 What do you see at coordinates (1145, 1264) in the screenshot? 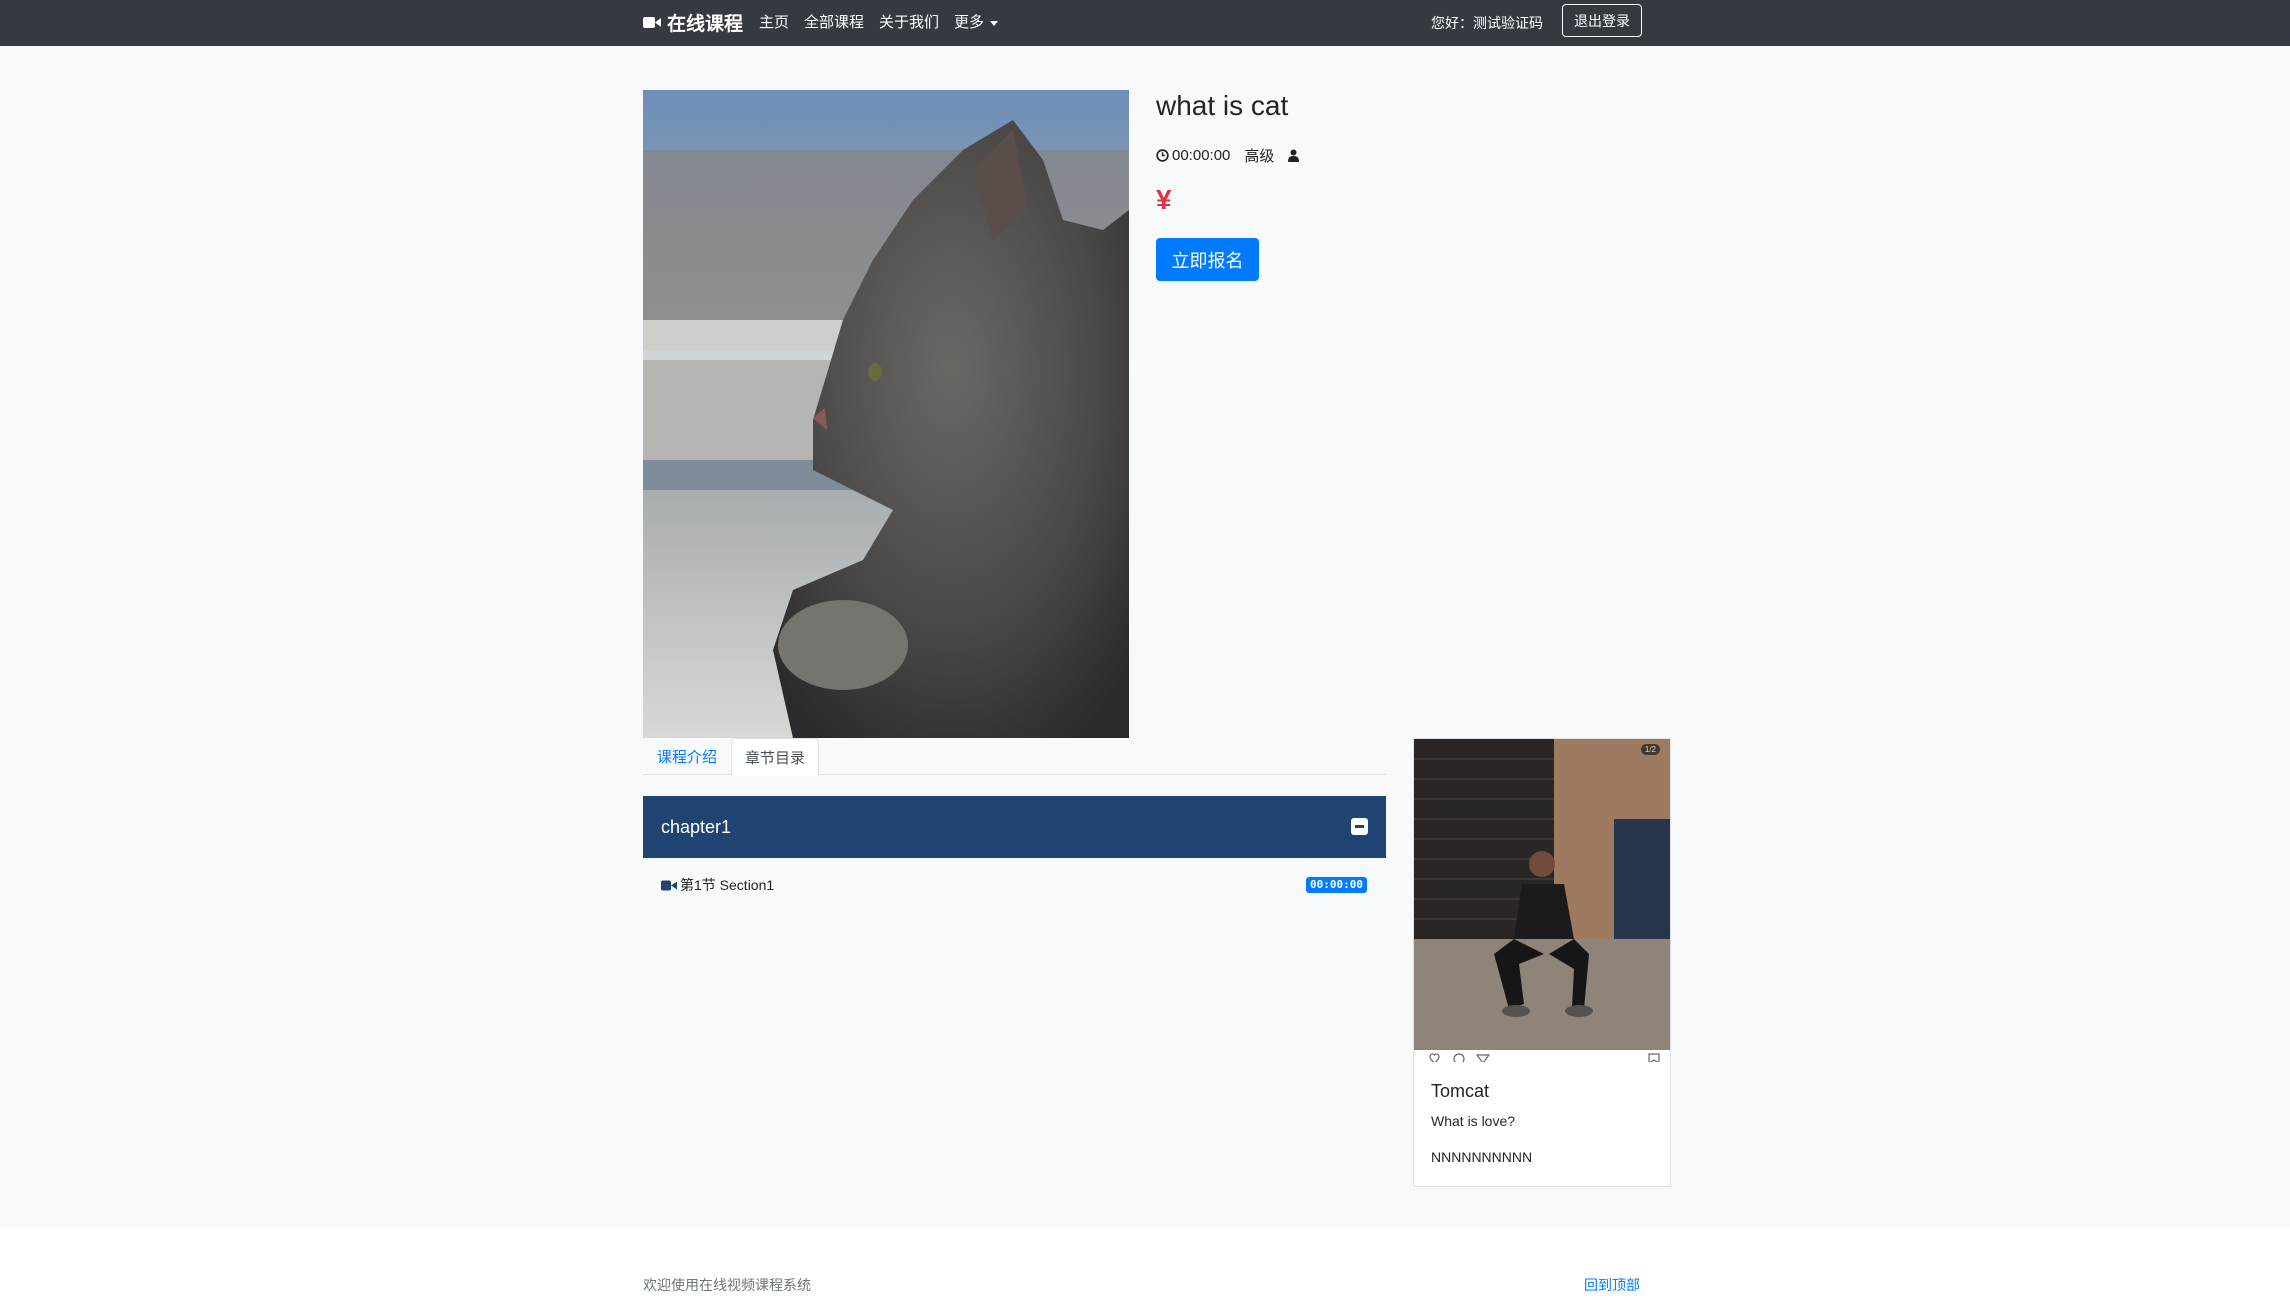
I see `page-footer: 欢迎使用在线视频课程系统 回到顶部` at bounding box center [1145, 1264].